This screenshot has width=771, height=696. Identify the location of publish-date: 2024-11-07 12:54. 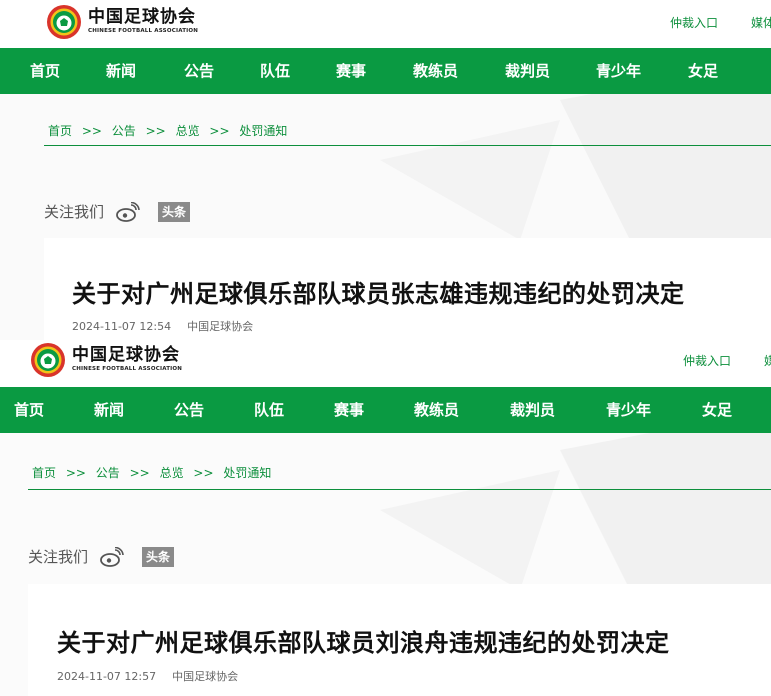
(122, 326).